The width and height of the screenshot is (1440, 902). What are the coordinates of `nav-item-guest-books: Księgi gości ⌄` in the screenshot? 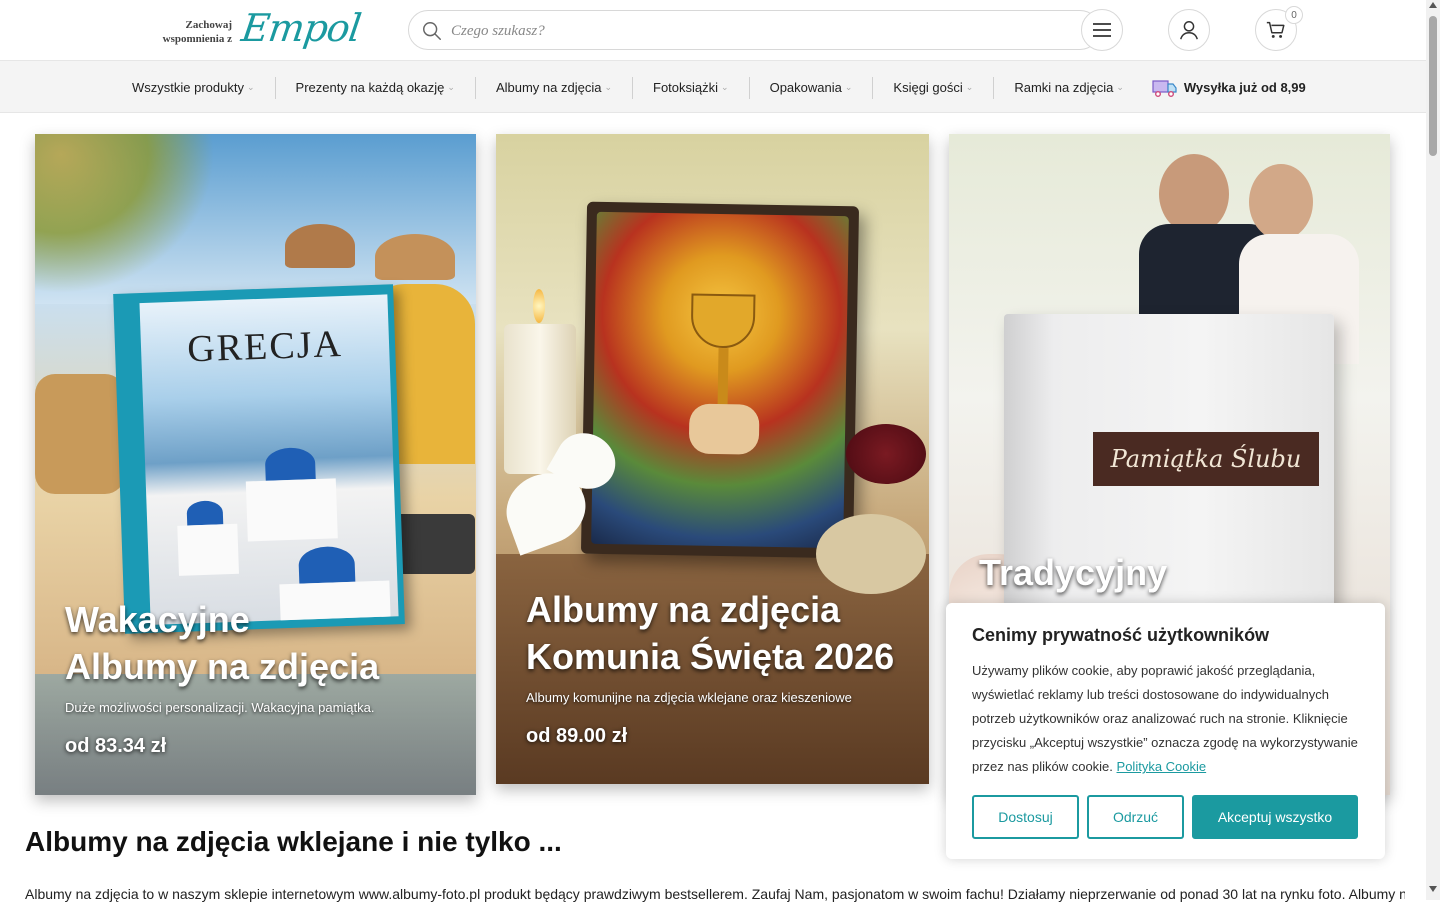 It's located at (934, 87).